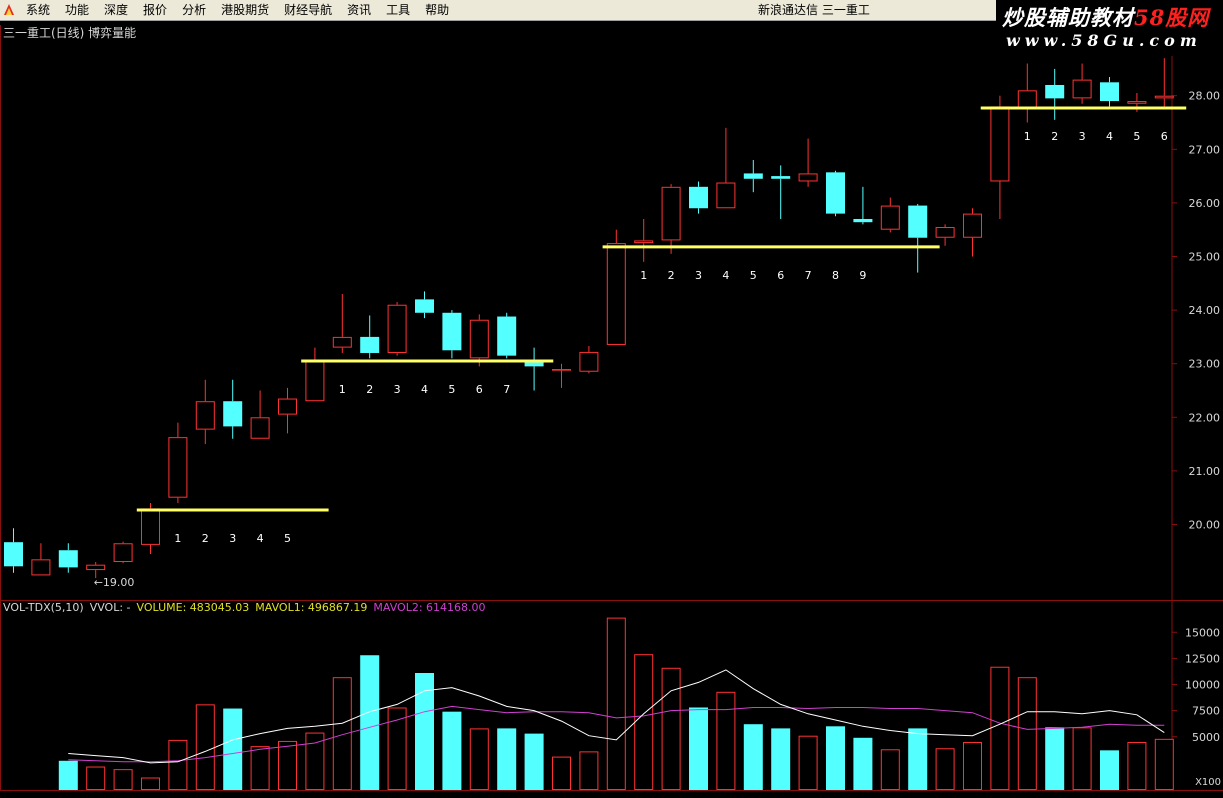 The width and height of the screenshot is (1223, 798). What do you see at coordinates (1205, 203) in the screenshot?
I see `price-tick-label: 26.00` at bounding box center [1205, 203].